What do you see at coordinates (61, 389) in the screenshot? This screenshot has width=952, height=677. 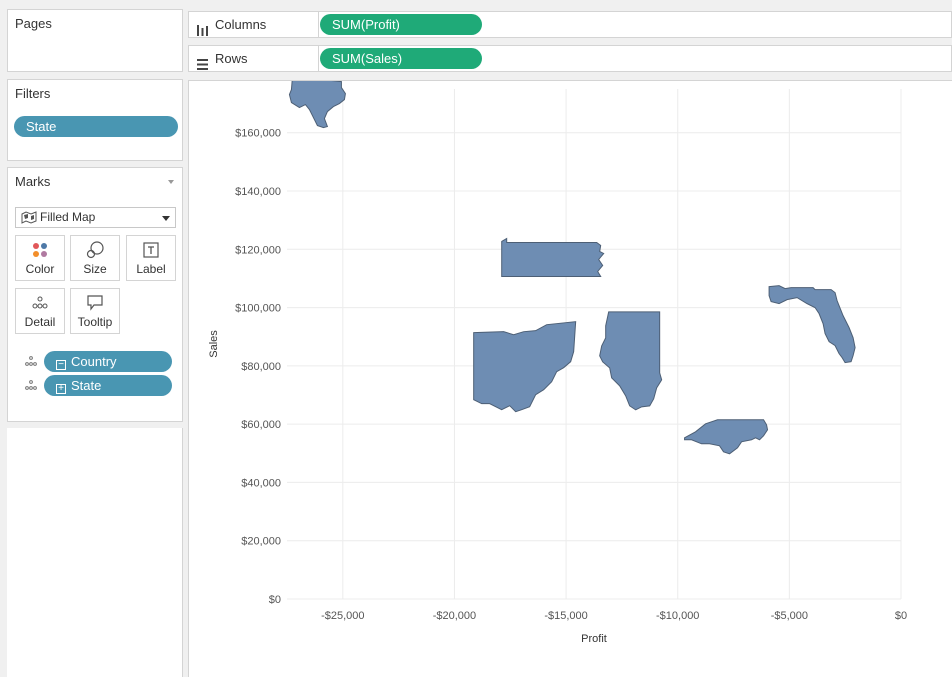 I see `expand-icon: +` at bounding box center [61, 389].